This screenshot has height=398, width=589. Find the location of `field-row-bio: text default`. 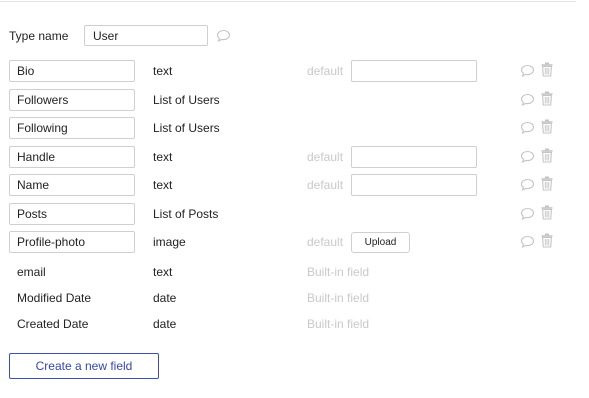

field-row-bio: text default is located at coordinates (289, 71).